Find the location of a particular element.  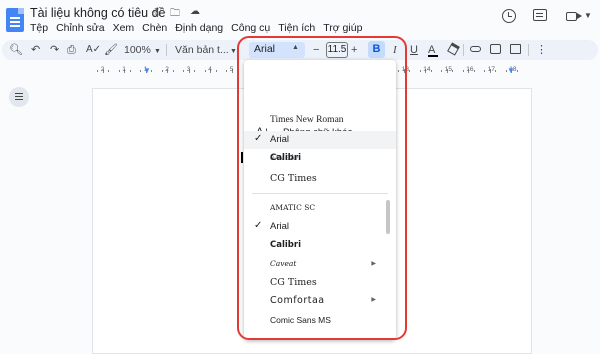

menu-view: Xem is located at coordinates (124, 28).